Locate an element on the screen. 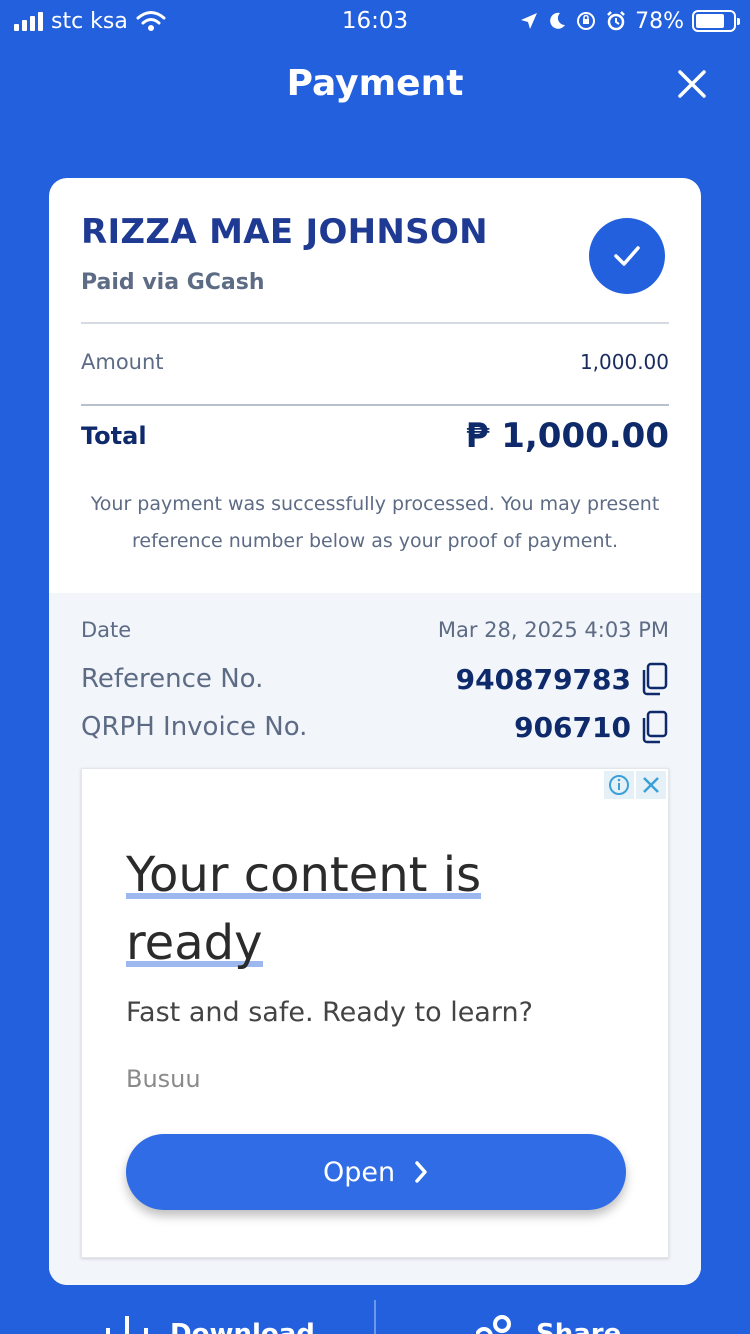  share-button: Share is located at coordinates (548, 1324).